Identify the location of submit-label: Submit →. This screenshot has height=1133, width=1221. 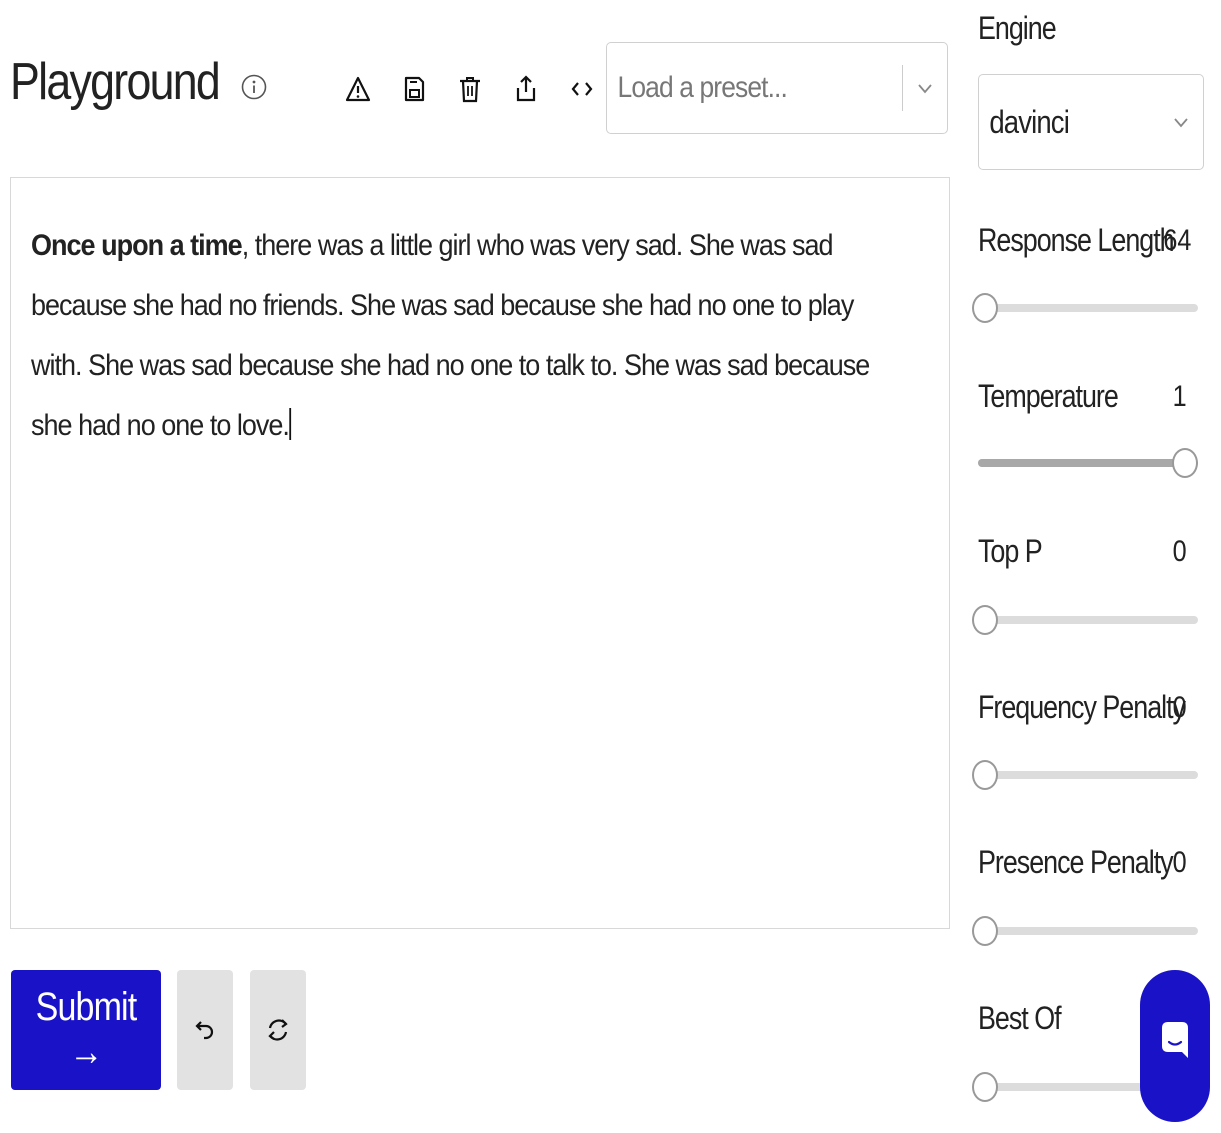
(86, 1029).